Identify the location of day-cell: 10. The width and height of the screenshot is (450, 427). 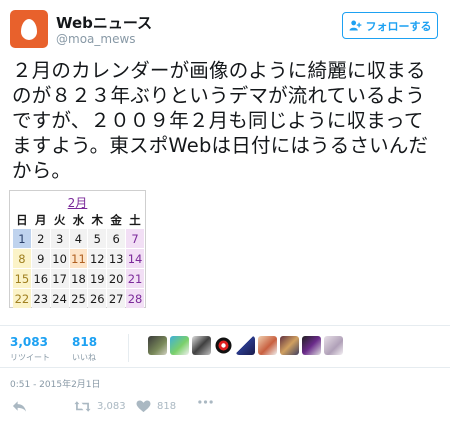
(59, 258).